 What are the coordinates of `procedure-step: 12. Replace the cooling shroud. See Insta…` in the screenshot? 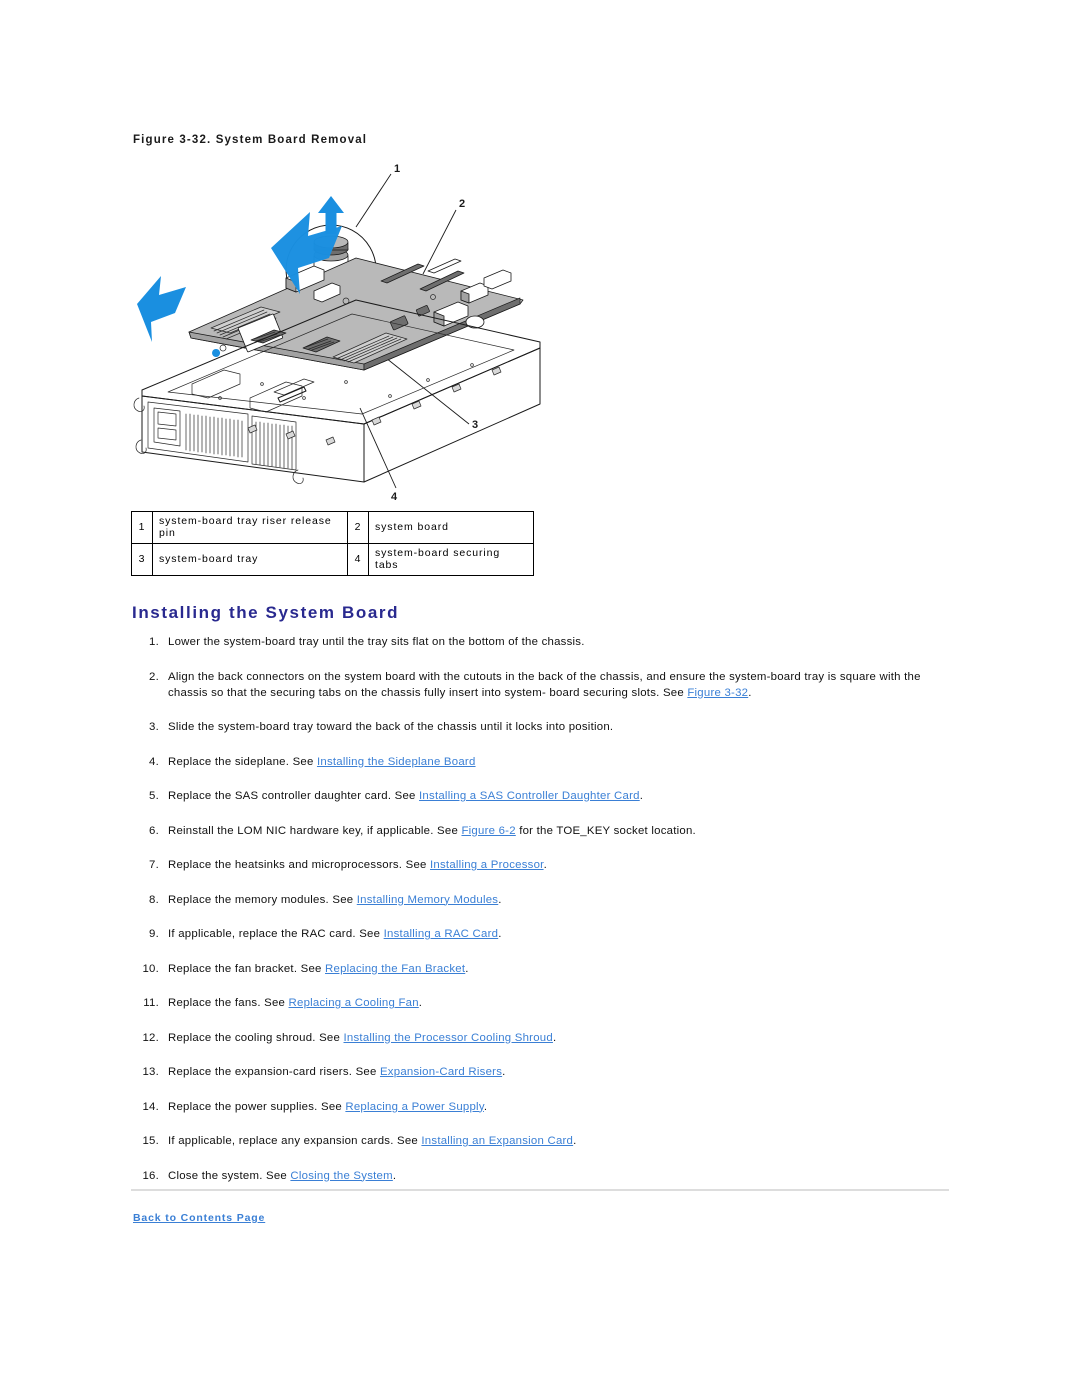 It's located at (548, 1038).